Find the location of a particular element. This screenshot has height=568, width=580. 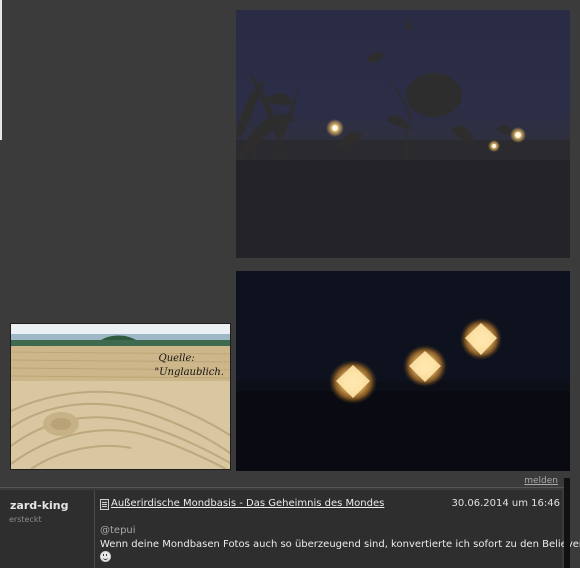

author-status: ersteckt is located at coordinates (25, 519).